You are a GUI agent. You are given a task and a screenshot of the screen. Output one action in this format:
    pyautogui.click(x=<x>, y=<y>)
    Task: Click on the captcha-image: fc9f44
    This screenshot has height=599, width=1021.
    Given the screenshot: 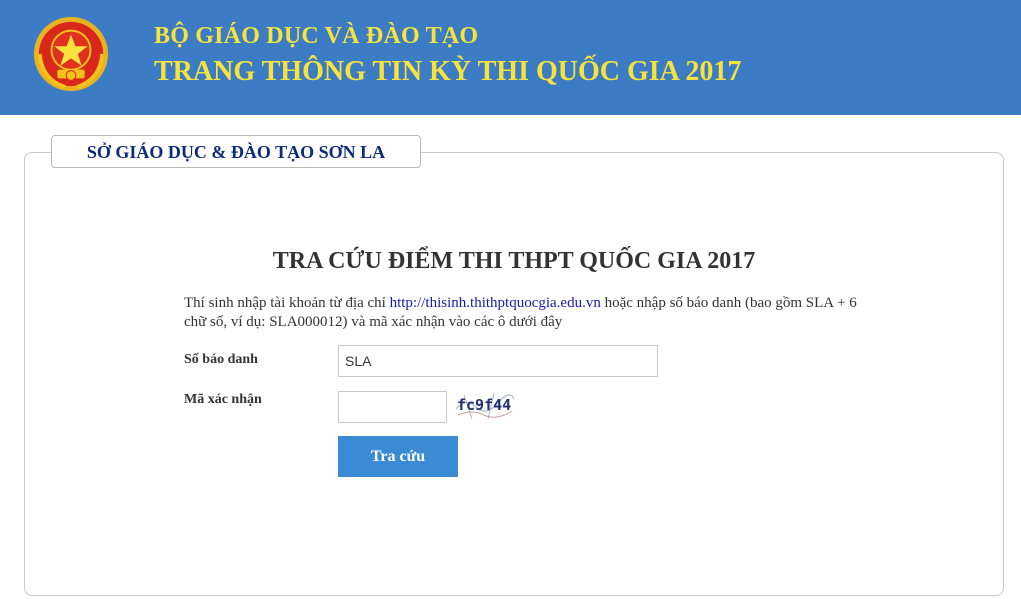 What is the action you would take?
    pyautogui.click(x=485, y=405)
    